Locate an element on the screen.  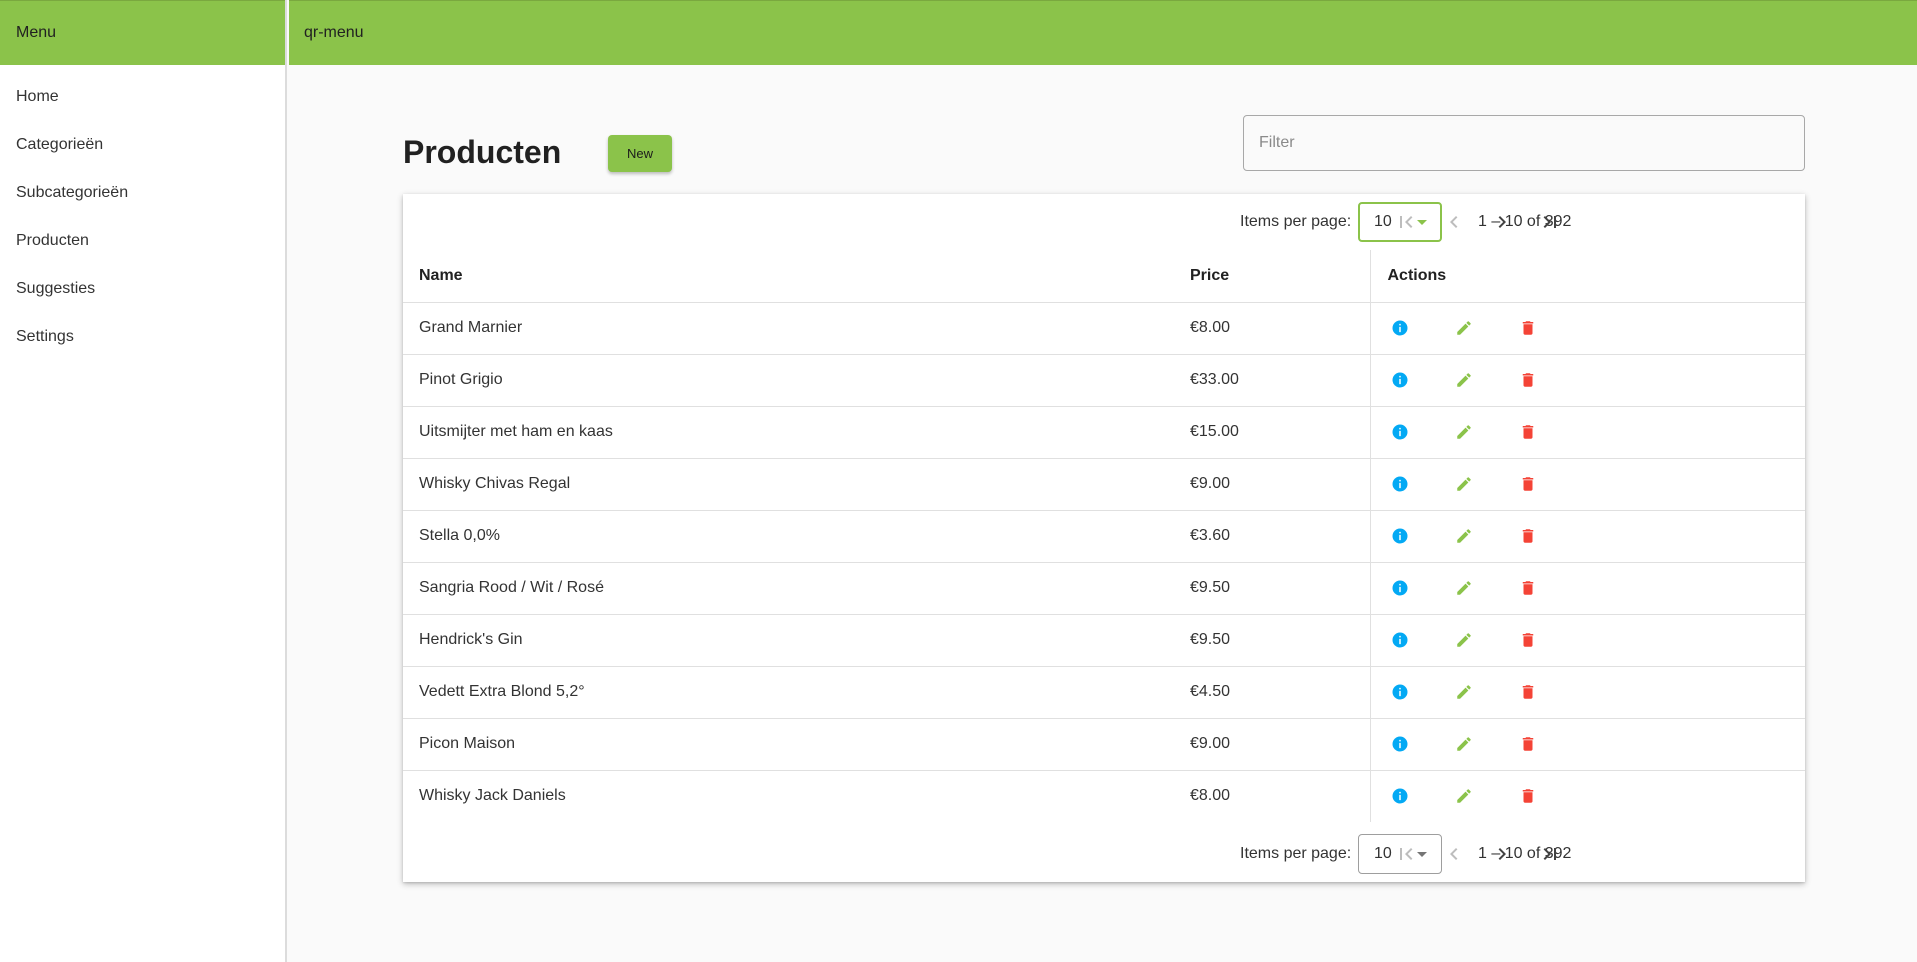
product-price-cell: €15.00 is located at coordinates (1272, 432).